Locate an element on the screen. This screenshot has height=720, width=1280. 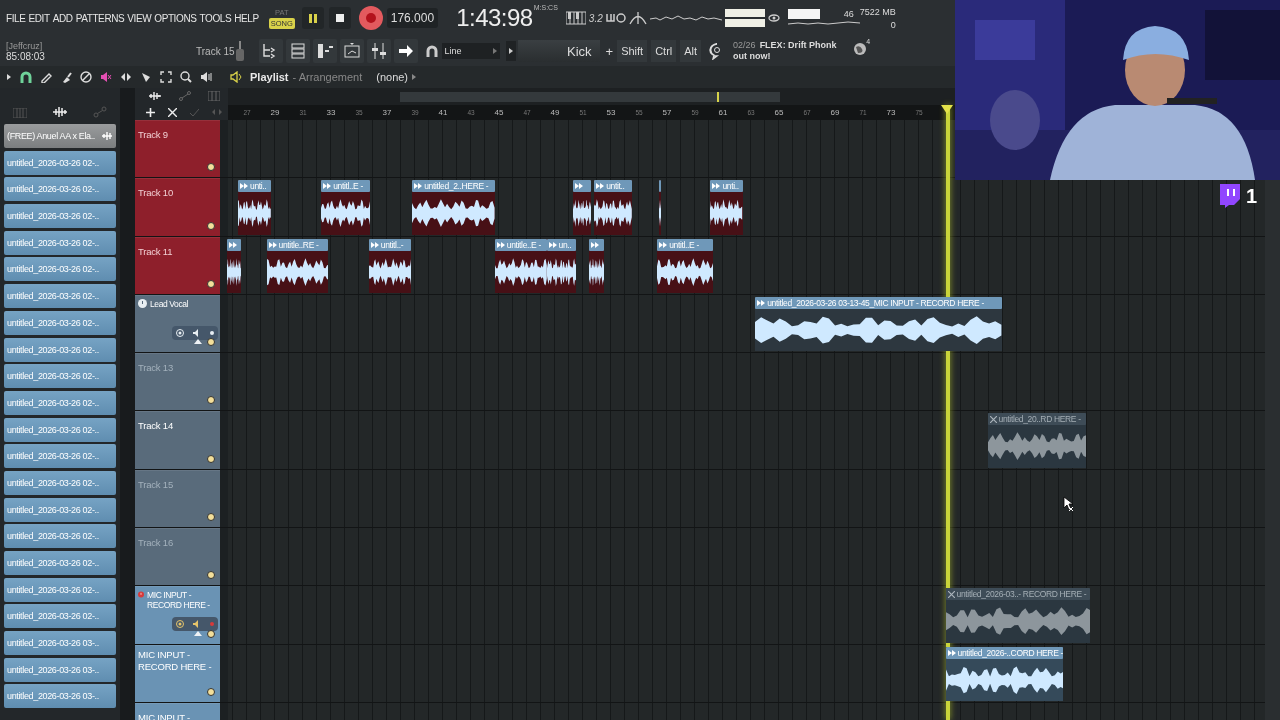
clip-header: untitl..- is located at coordinates (389, 244).